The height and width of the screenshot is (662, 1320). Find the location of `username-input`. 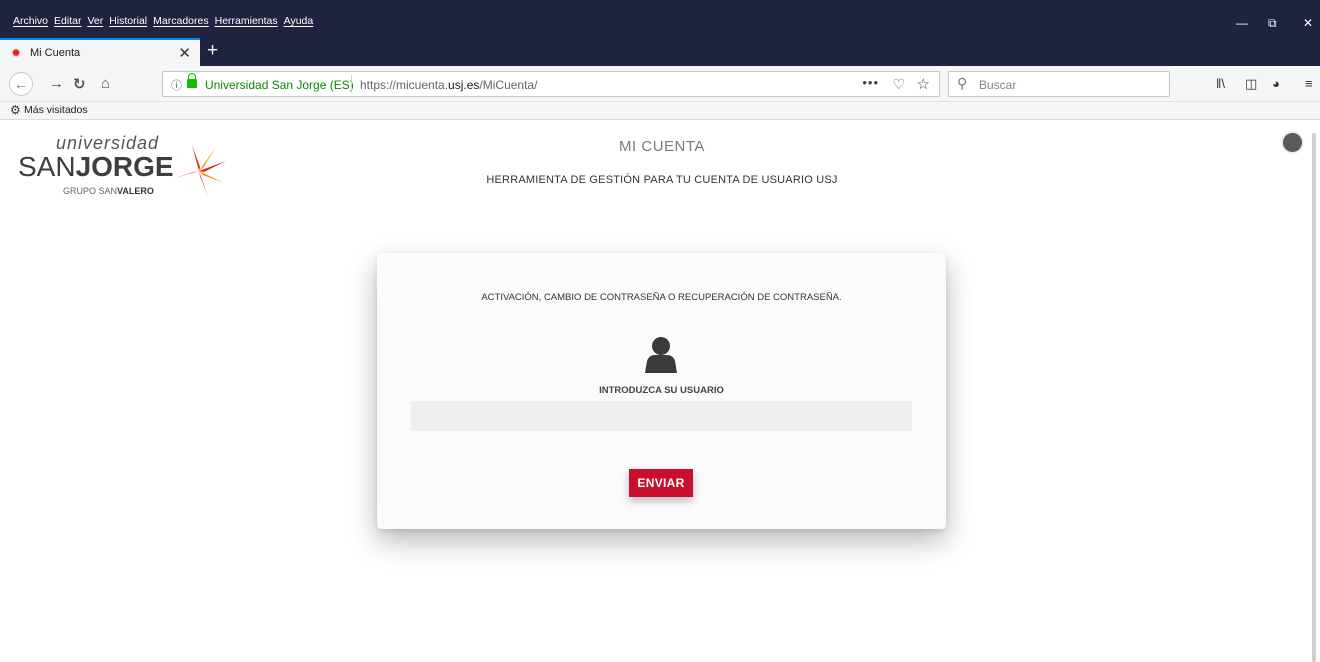

username-input is located at coordinates (661, 416).